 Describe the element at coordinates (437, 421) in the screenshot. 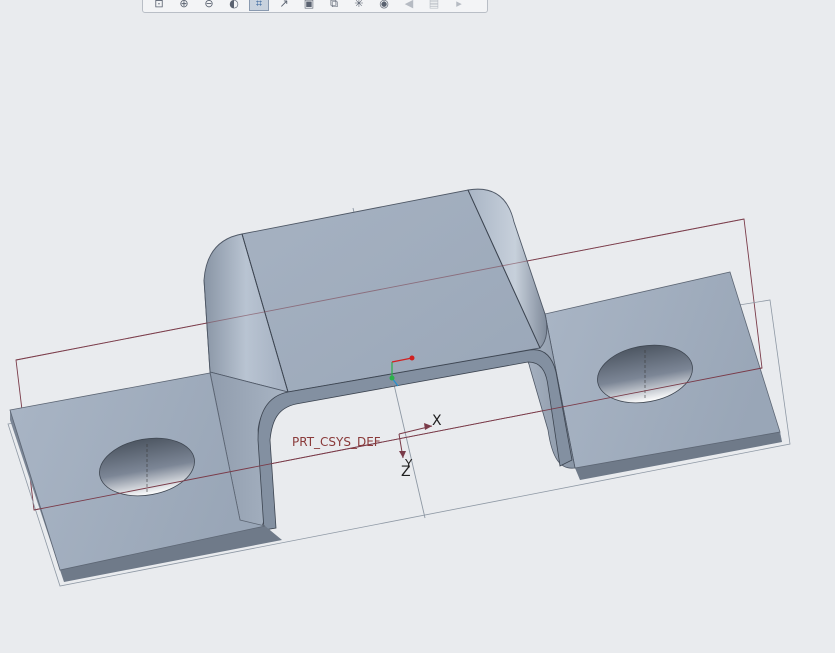

I see `axis-label-x: X` at that location.